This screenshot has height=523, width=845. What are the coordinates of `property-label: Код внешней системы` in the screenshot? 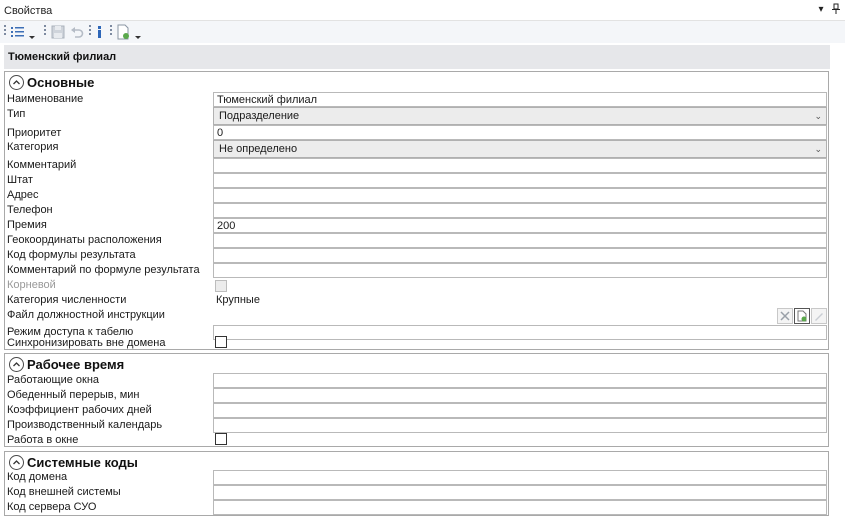 It's located at (64, 492).